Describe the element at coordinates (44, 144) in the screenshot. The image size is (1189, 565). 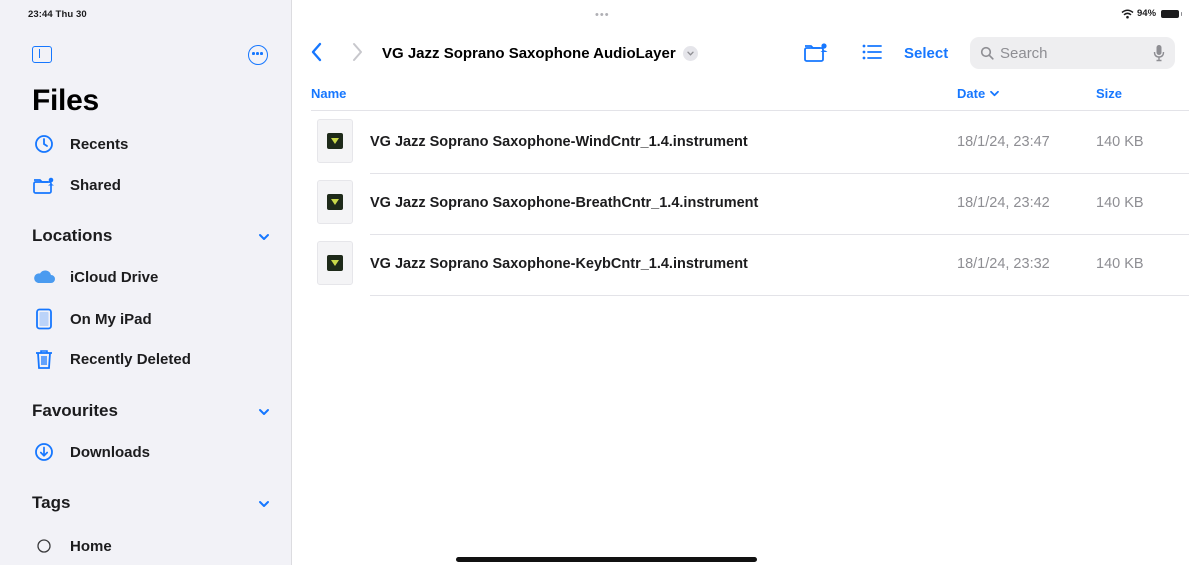
I see `clock-icon` at that location.